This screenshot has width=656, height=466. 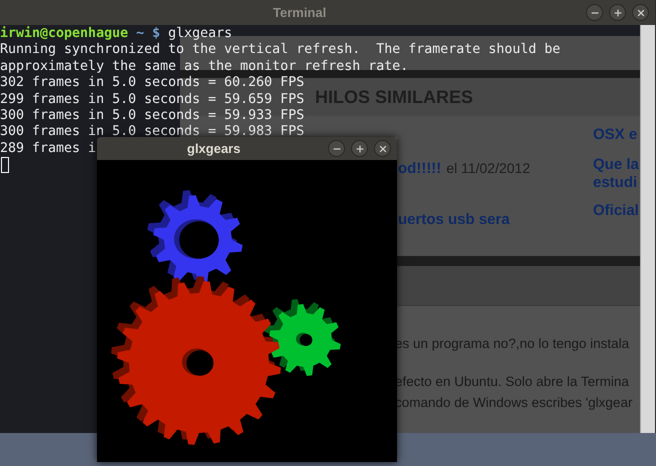 I want to click on thread-link: od!!!!!, so click(x=420, y=169).